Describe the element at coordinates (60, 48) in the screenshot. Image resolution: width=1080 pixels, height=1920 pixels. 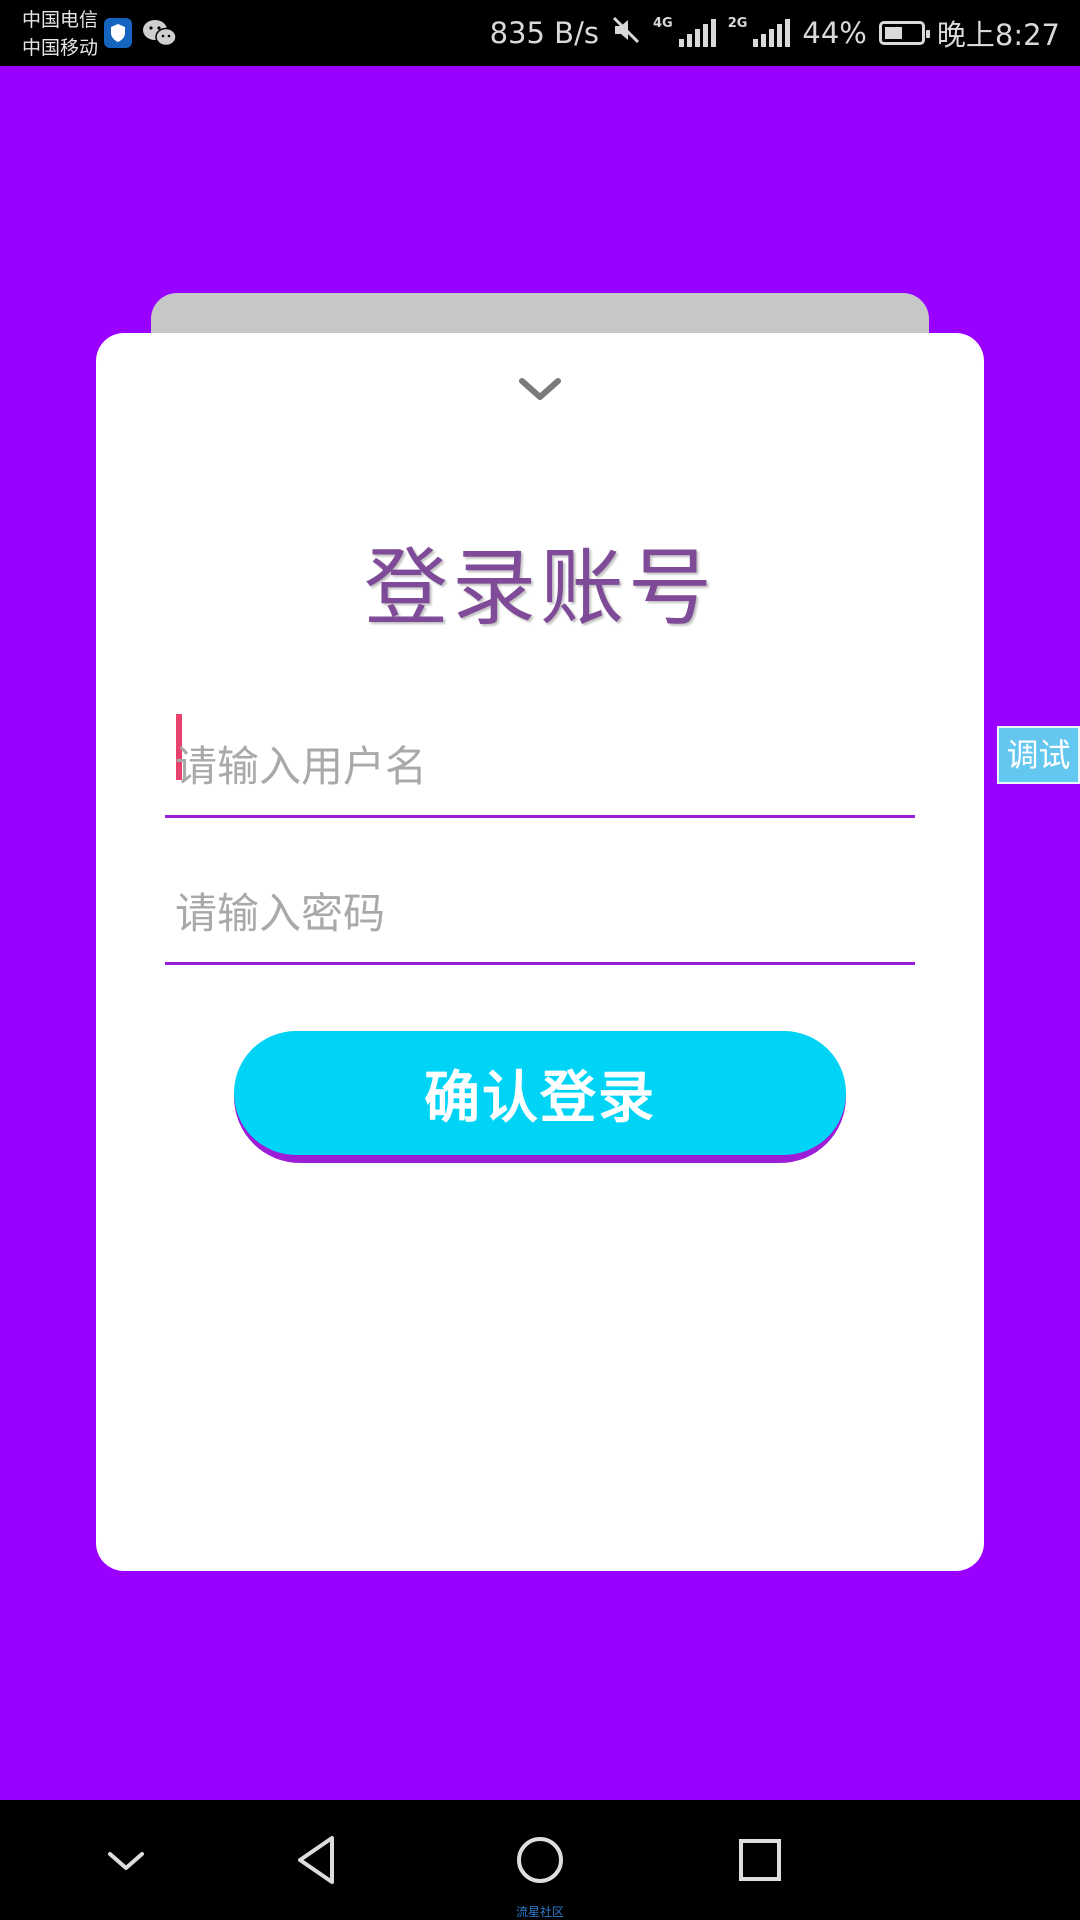
I see `carrier-2: 中国移动` at that location.